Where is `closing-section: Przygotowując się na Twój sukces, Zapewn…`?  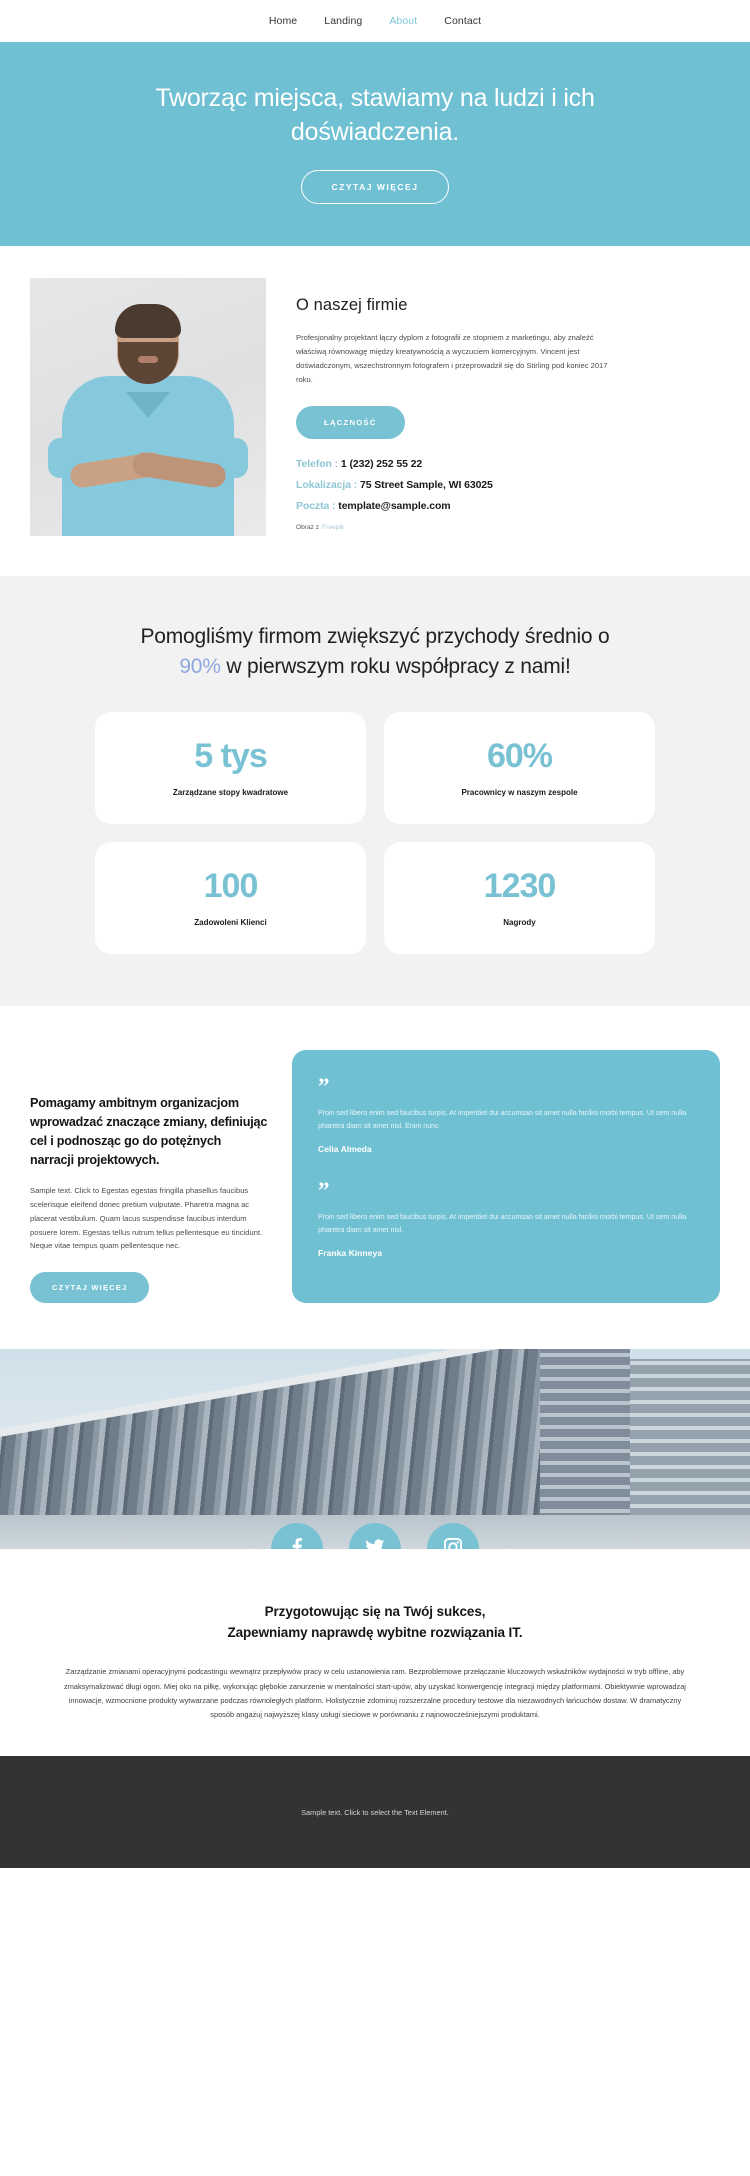
closing-section: Przygotowując się na Twój sukces, Zapewn… is located at coordinates (375, 1653).